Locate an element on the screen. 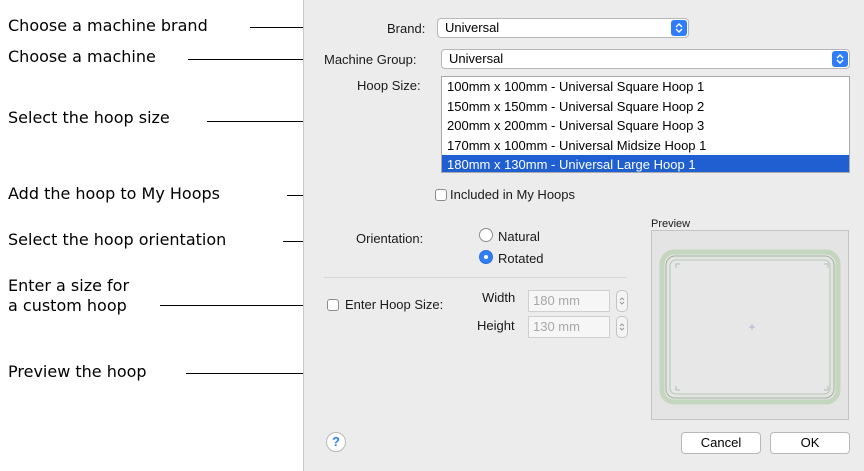 Image resolution: width=864 pixels, height=471 pixels. hoop-list-item-selected: 180mm x 130mm - Universal Large Hoop 1 is located at coordinates (645, 163).